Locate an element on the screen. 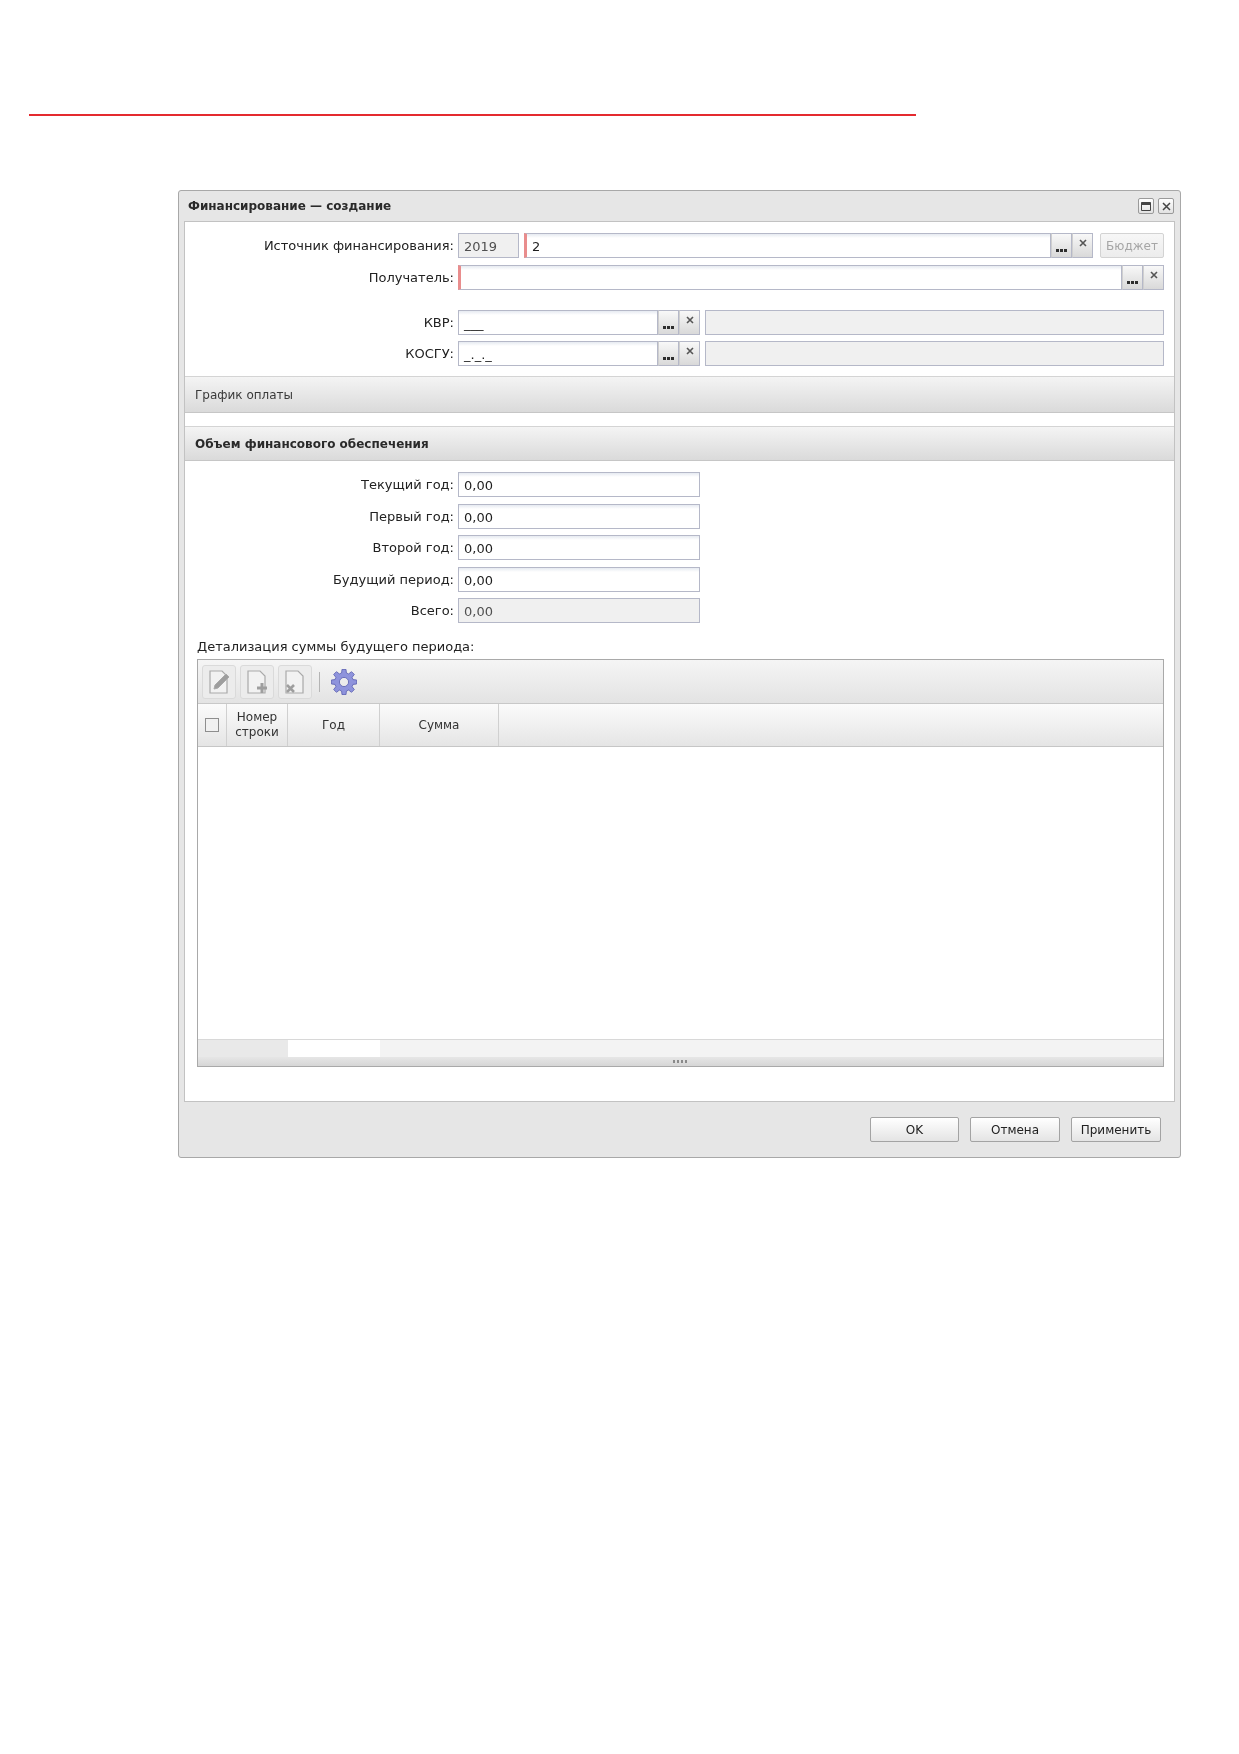 Image resolution: width=1239 pixels, height=1754 pixels. close-button is located at coordinates (1166, 206).